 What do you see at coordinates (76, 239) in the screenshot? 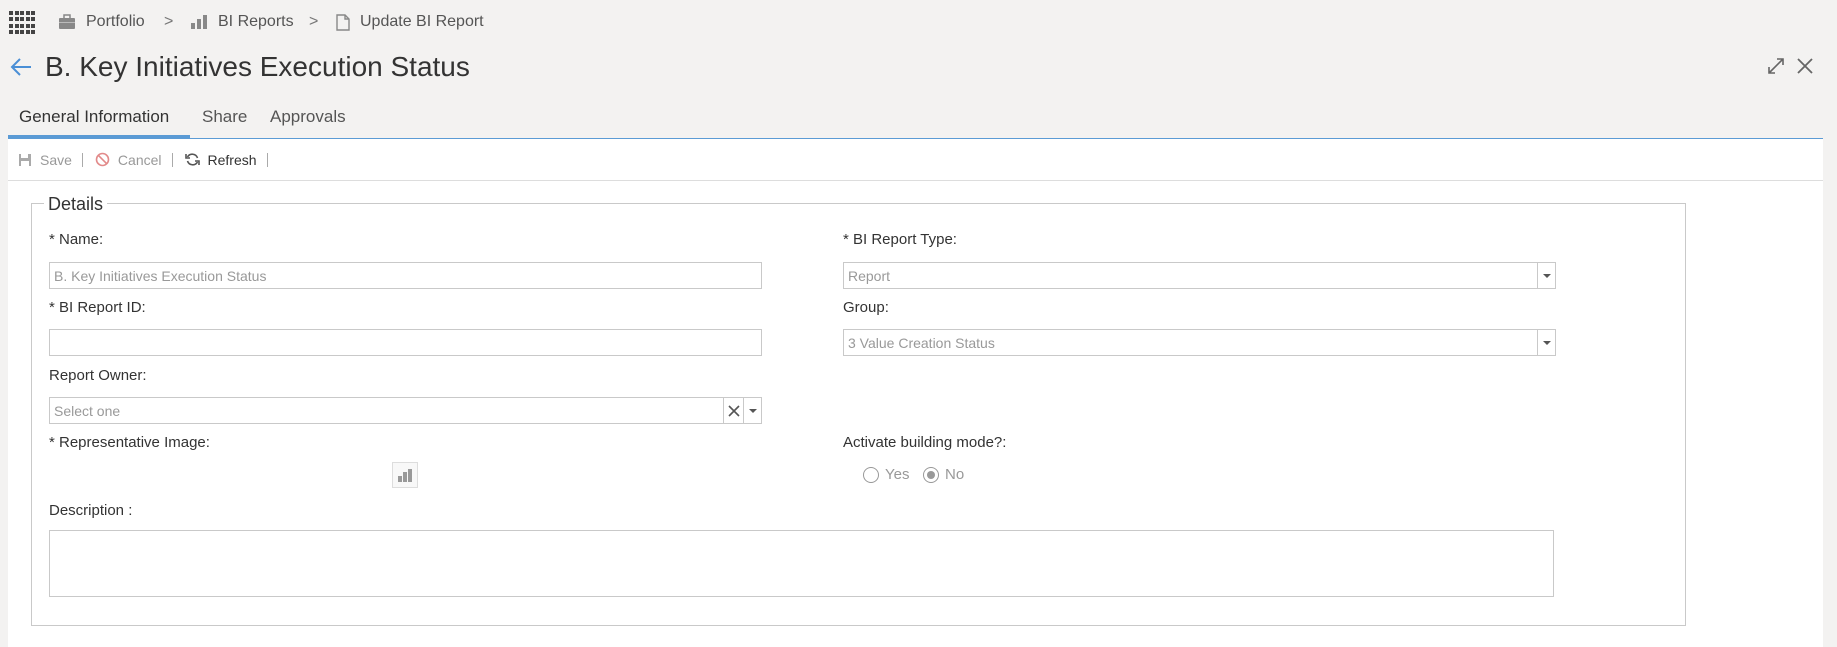
I see `name-label: * Name:` at bounding box center [76, 239].